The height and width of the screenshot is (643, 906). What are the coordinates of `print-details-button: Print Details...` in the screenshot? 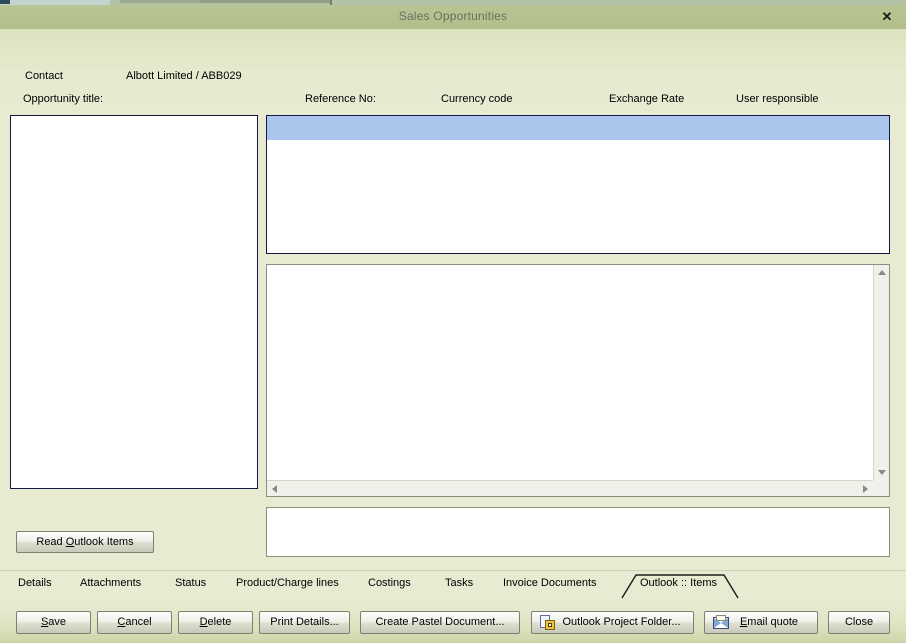 It's located at (304, 622).